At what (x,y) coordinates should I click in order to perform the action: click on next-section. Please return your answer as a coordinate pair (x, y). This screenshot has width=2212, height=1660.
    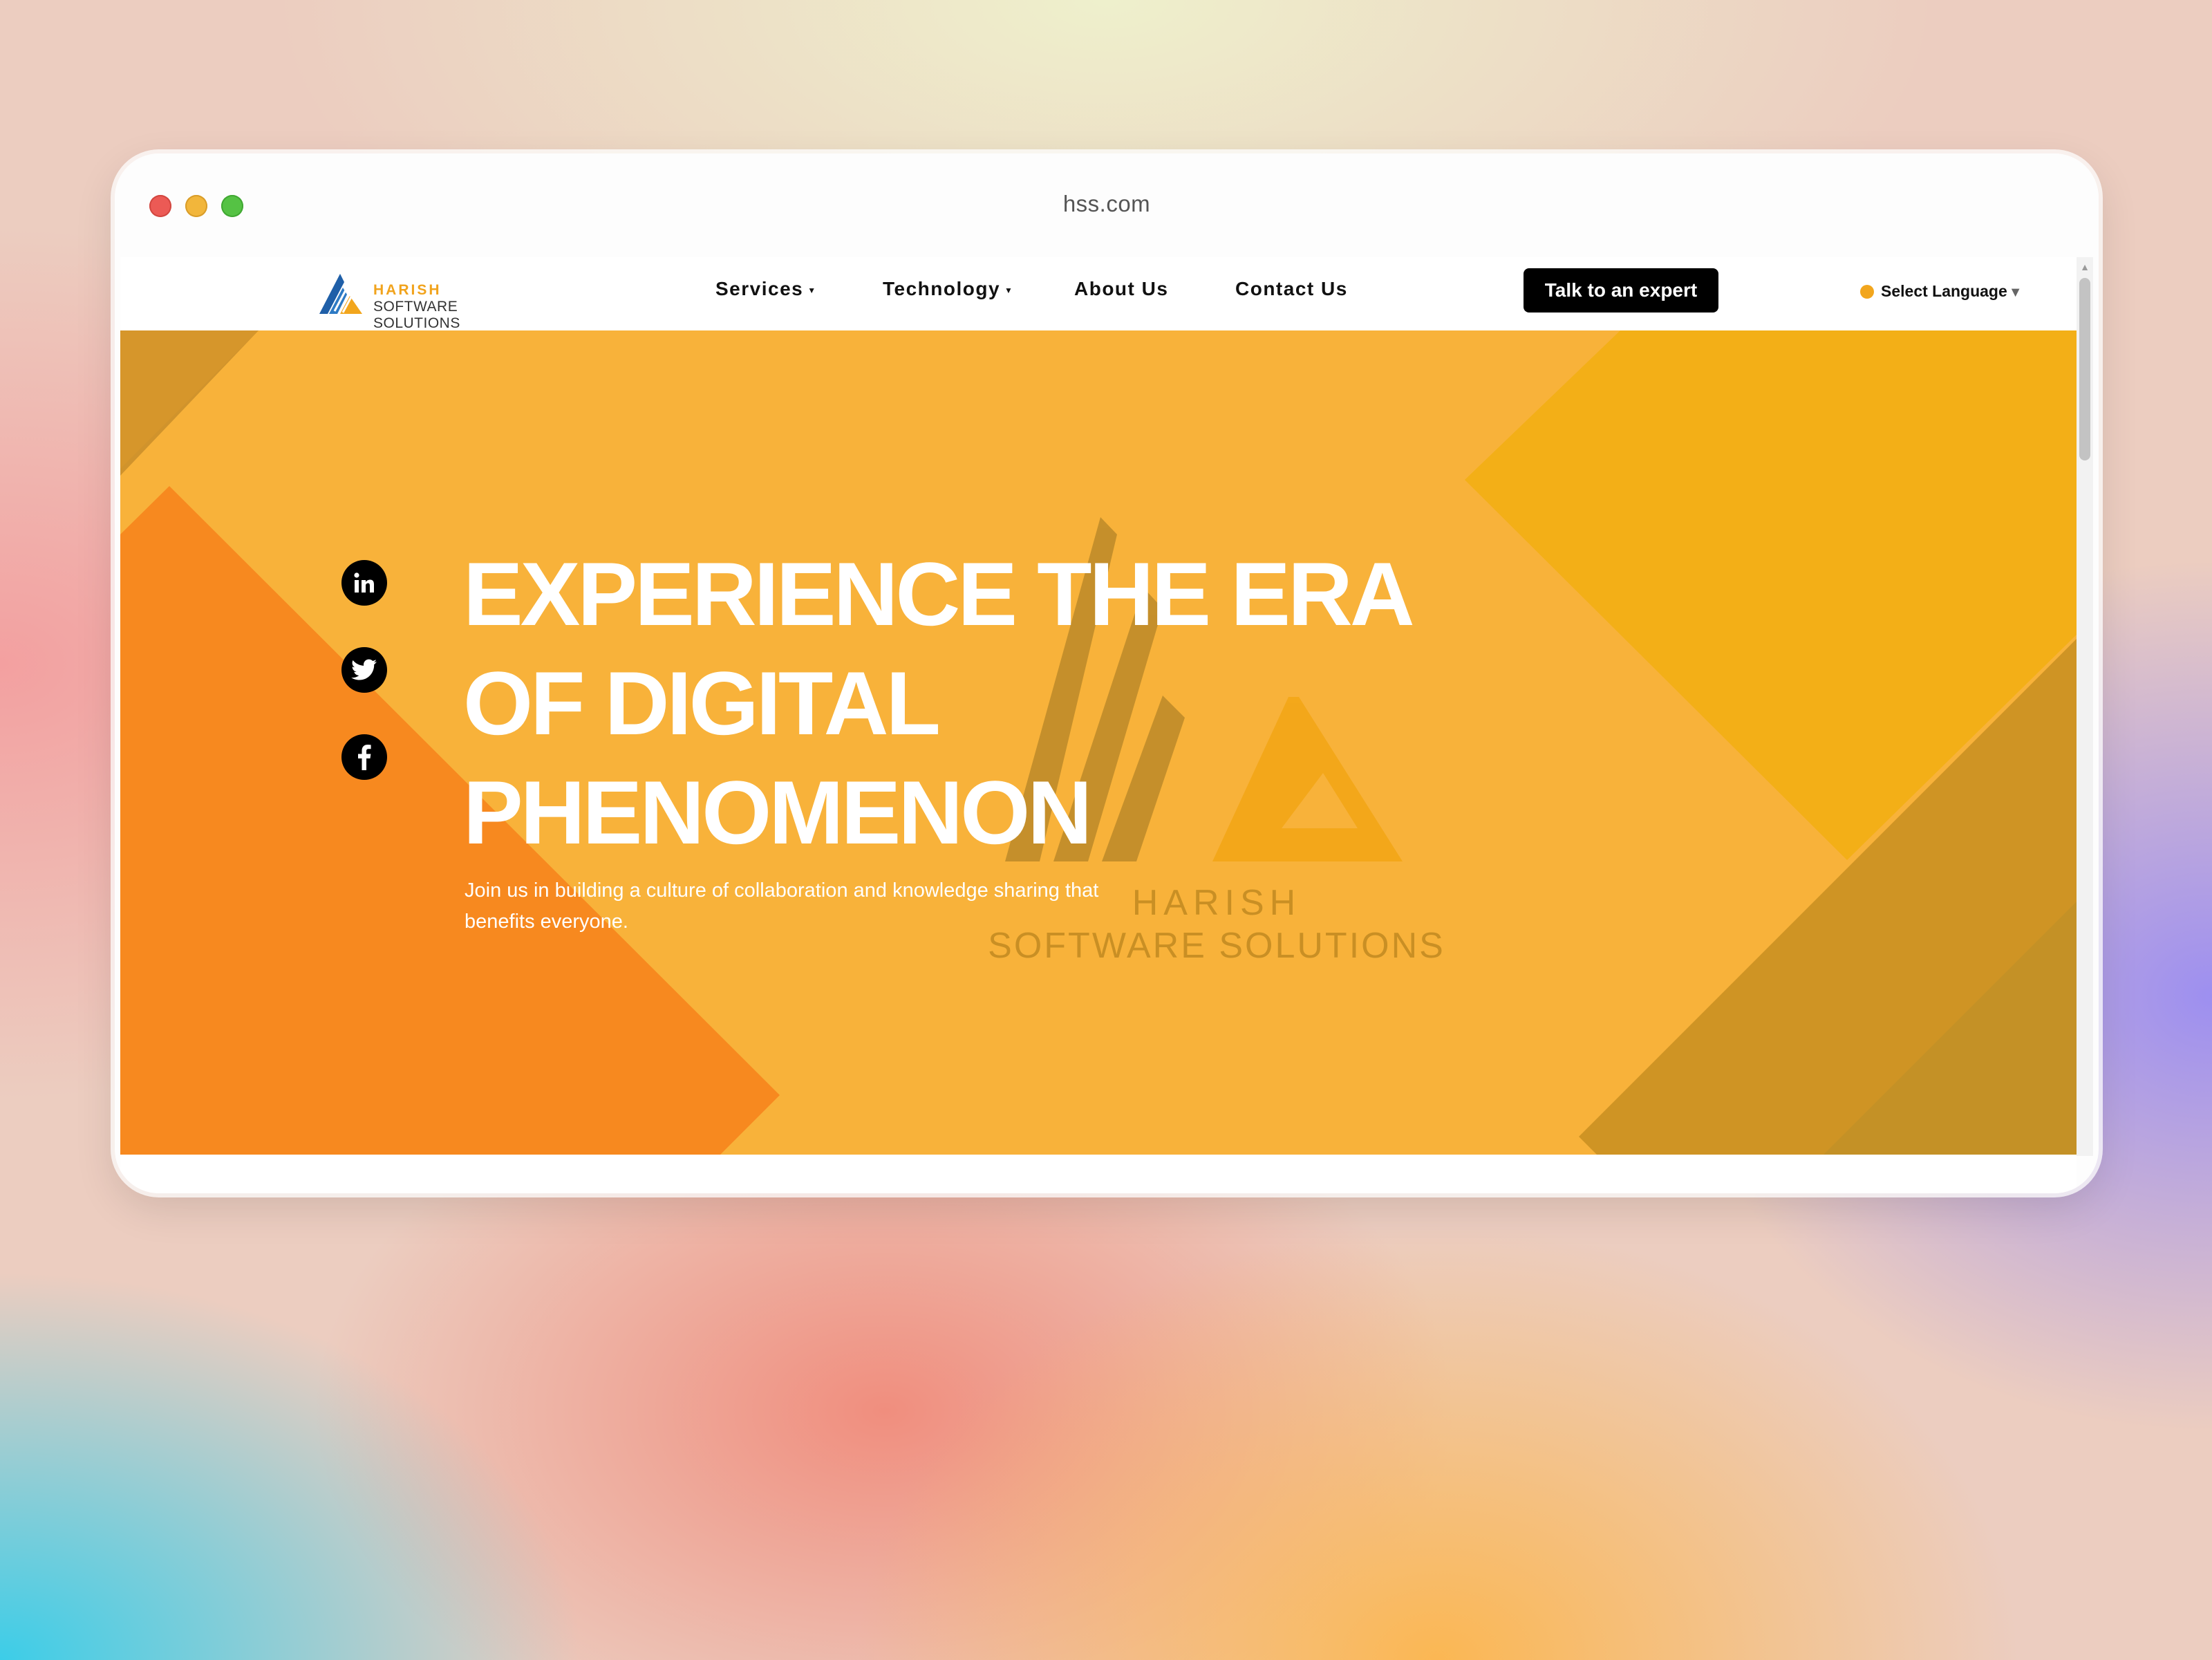
    Looking at the image, I should click on (1098, 1174).